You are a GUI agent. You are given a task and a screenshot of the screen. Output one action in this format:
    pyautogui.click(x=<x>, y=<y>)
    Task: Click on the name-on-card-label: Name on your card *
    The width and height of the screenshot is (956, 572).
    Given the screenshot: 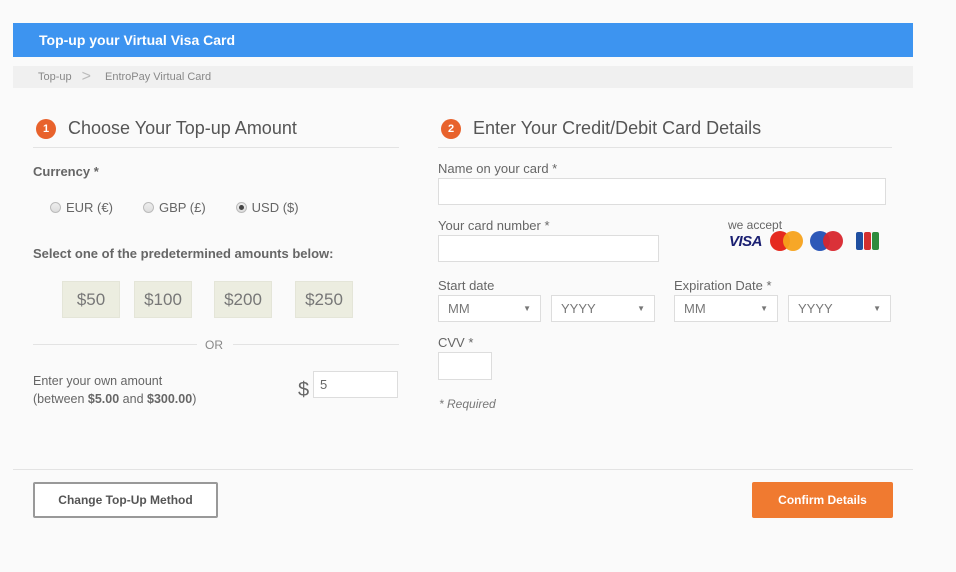 What is the action you would take?
    pyautogui.click(x=498, y=168)
    